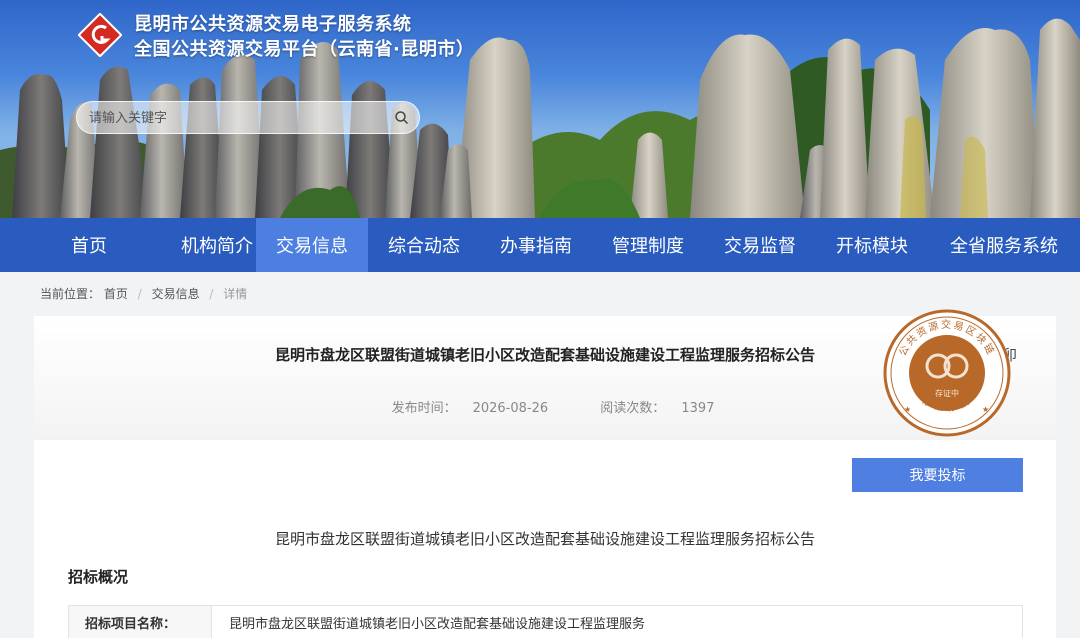  What do you see at coordinates (937, 475) in the screenshot?
I see `submit-bid-button: 我要投标` at bounding box center [937, 475].